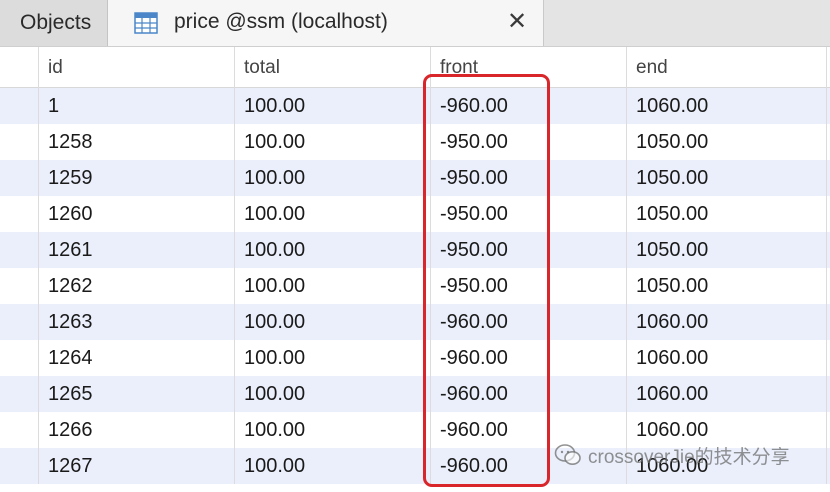  Describe the element at coordinates (136, 67) in the screenshot. I see `column-header-id: id` at that location.